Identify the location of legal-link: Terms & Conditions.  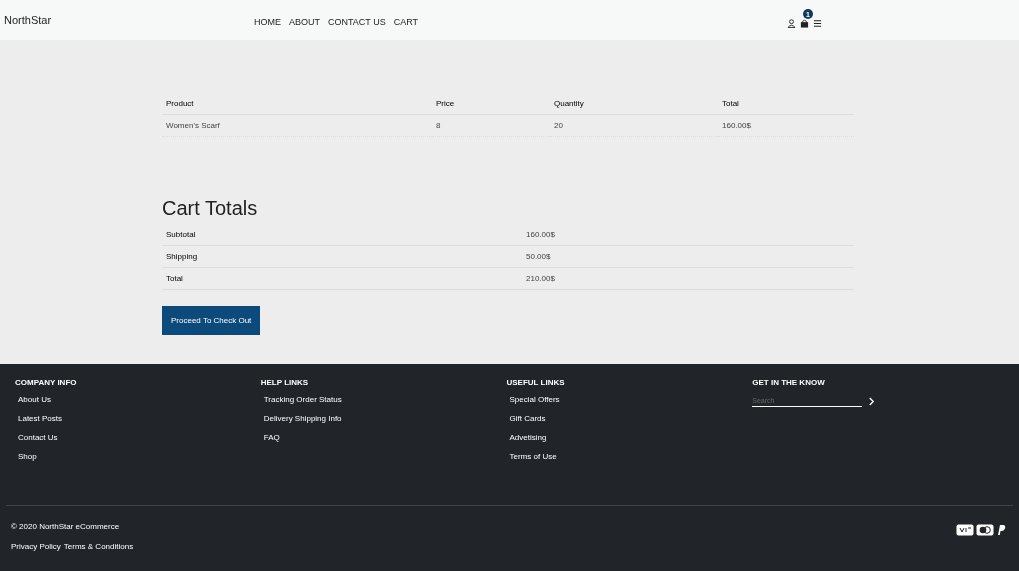
(98, 546).